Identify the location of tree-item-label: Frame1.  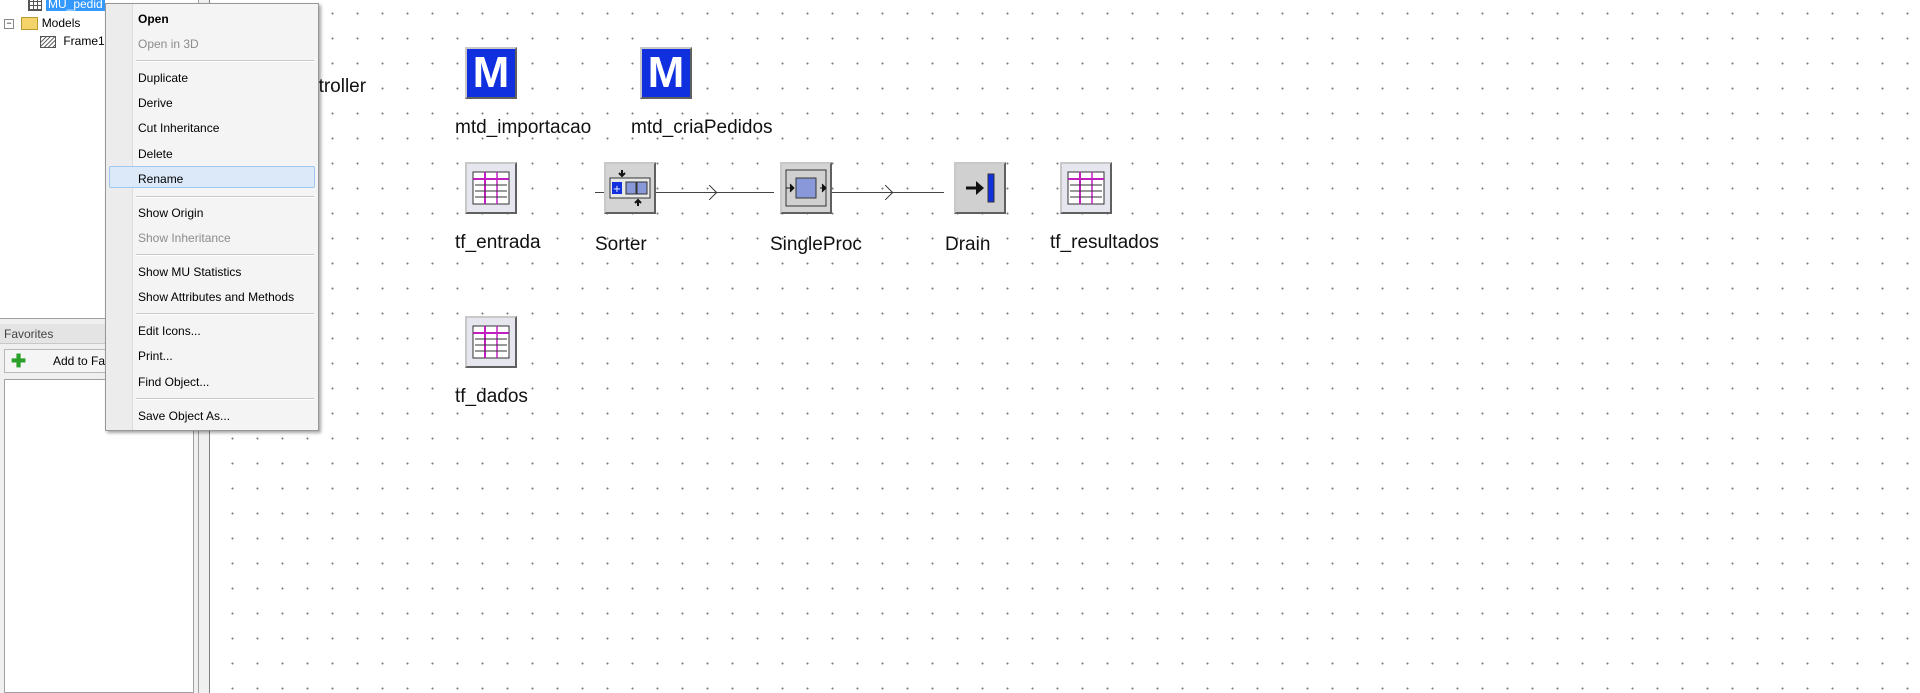
(84, 41).